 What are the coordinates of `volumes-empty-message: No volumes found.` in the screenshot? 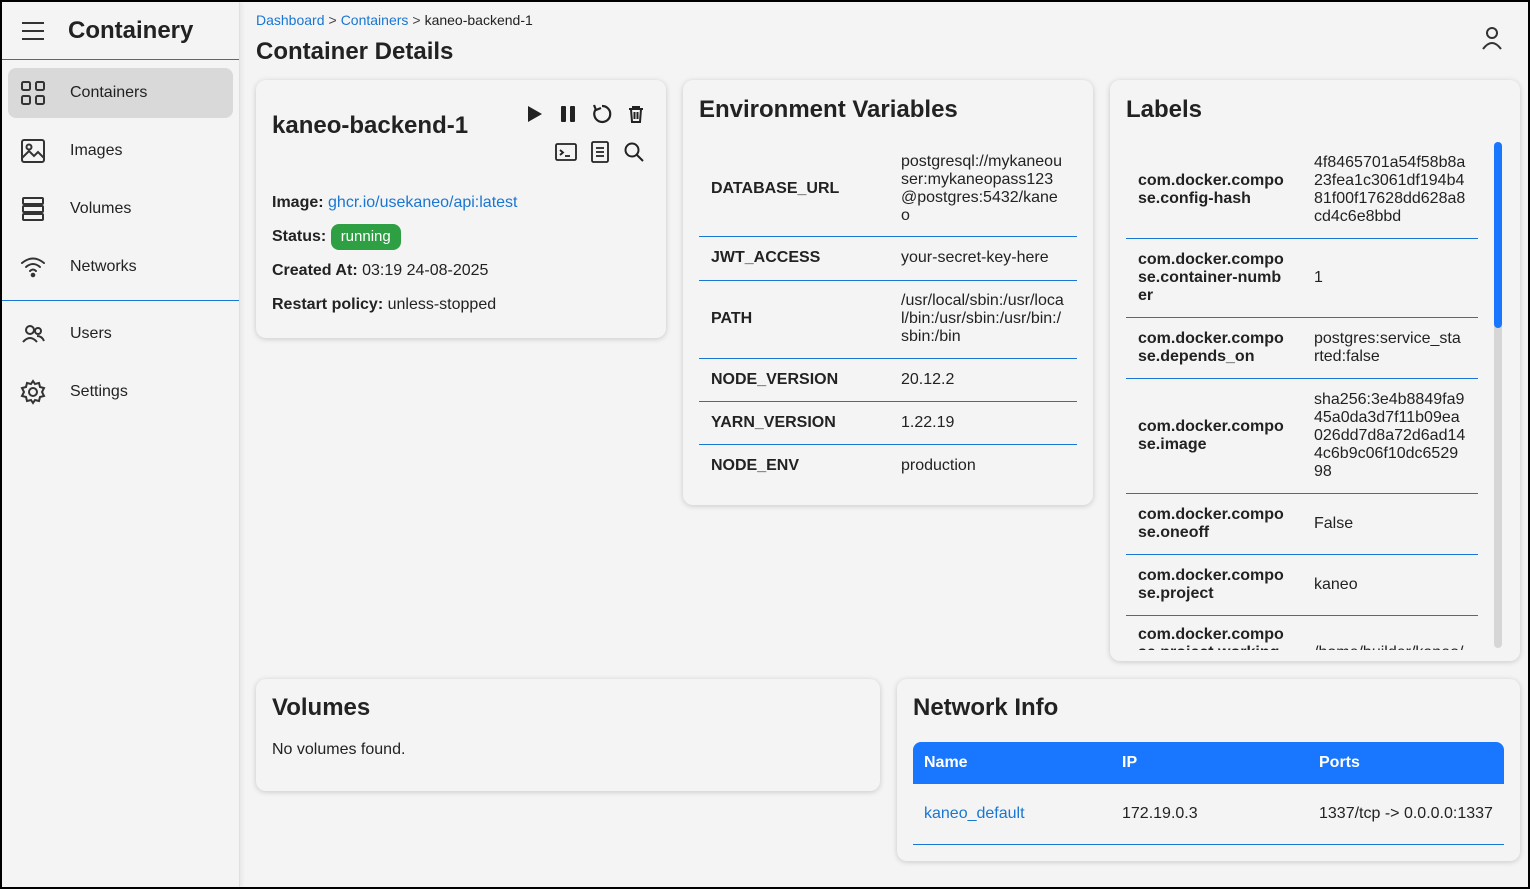 It's located at (339, 749).